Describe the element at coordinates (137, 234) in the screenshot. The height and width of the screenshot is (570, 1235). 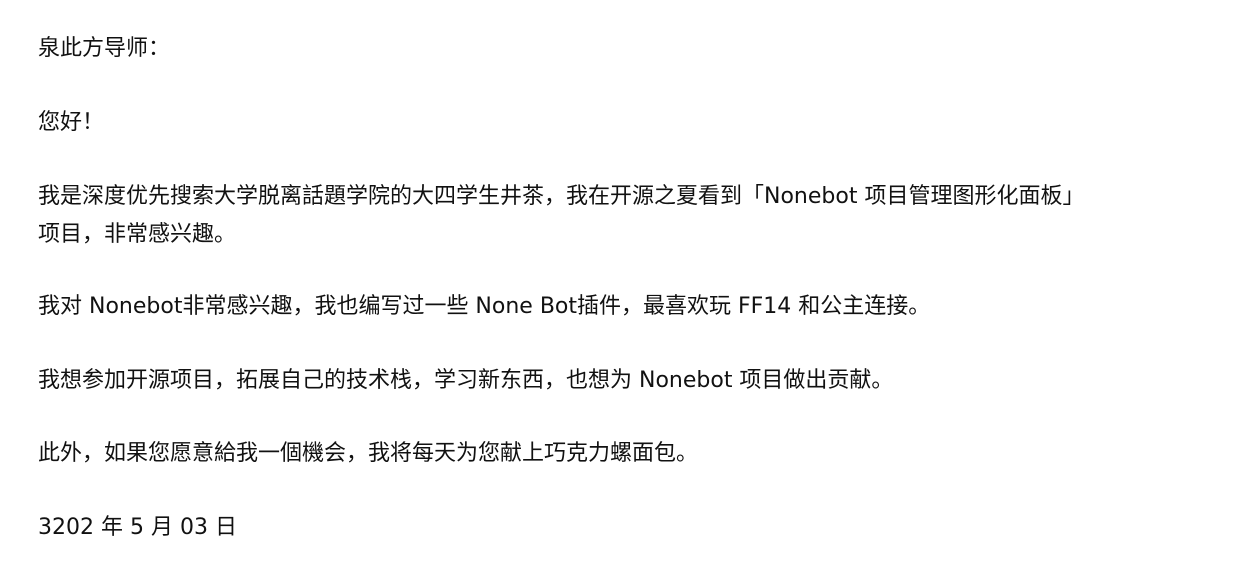
I see `letter-intro-line-2: 项目，非常感兴趣。` at that location.